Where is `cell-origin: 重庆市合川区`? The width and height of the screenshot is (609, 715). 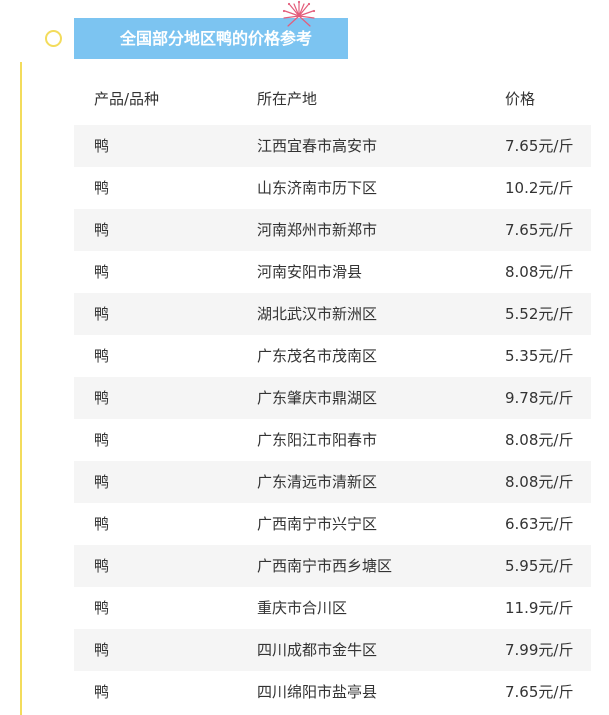 cell-origin: 重庆市合川区 is located at coordinates (302, 608).